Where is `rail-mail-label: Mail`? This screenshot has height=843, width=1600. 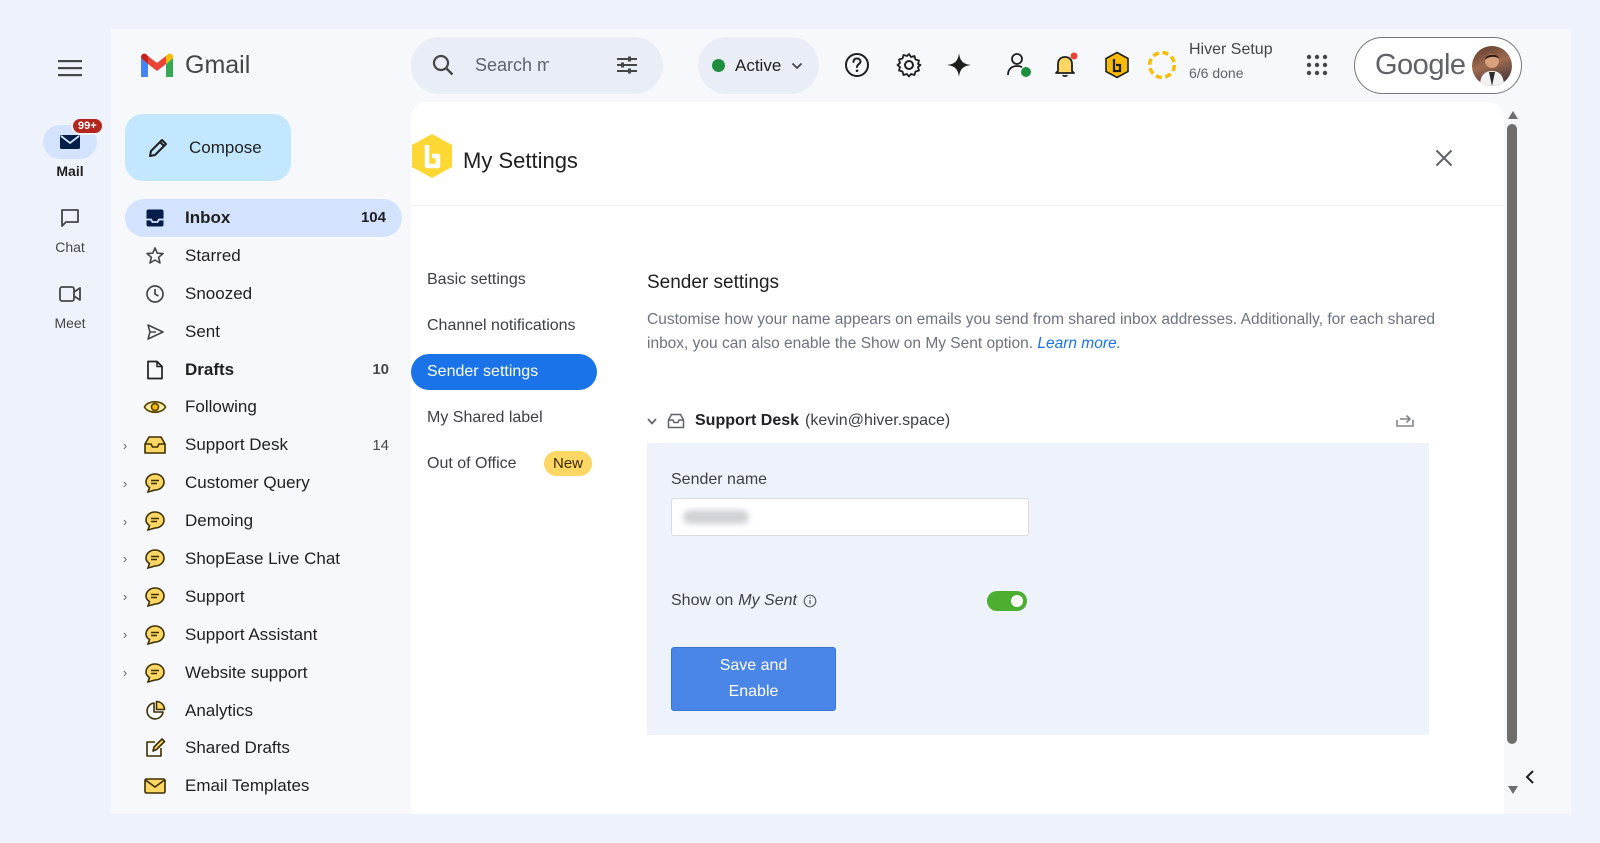 rail-mail-label: Mail is located at coordinates (70, 171).